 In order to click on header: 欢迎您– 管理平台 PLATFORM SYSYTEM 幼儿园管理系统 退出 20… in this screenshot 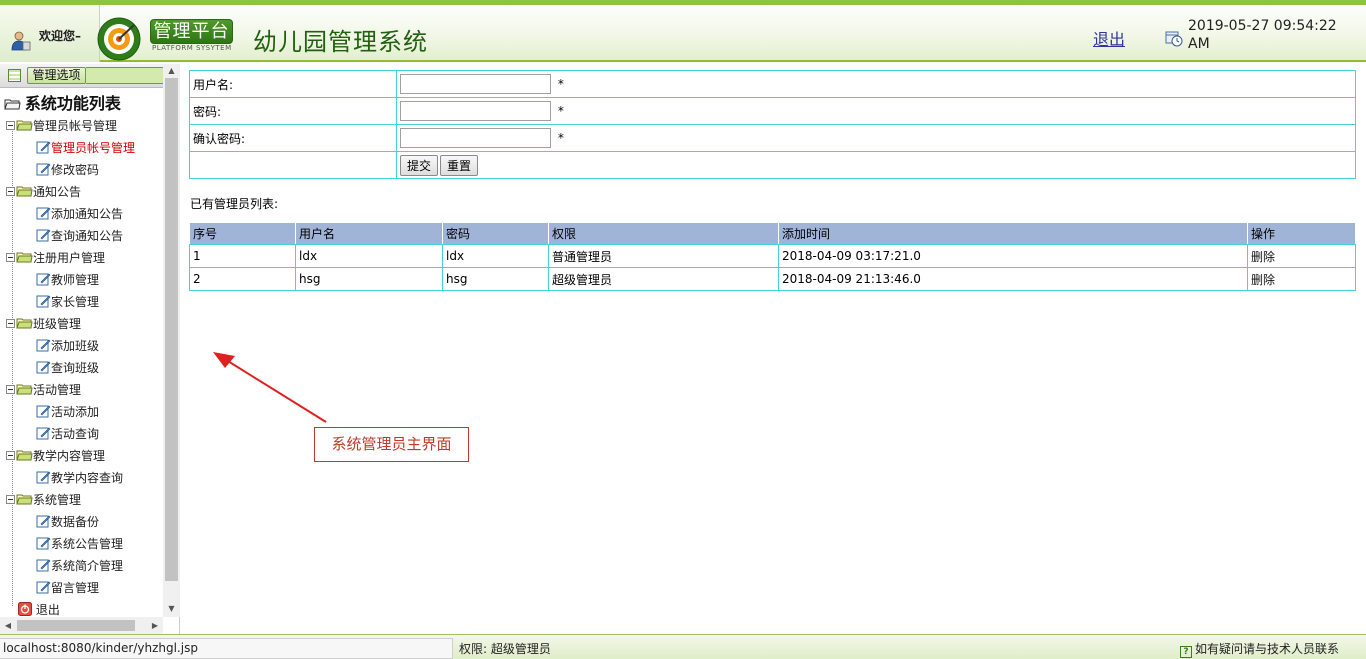, I will do `click(683, 31)`.